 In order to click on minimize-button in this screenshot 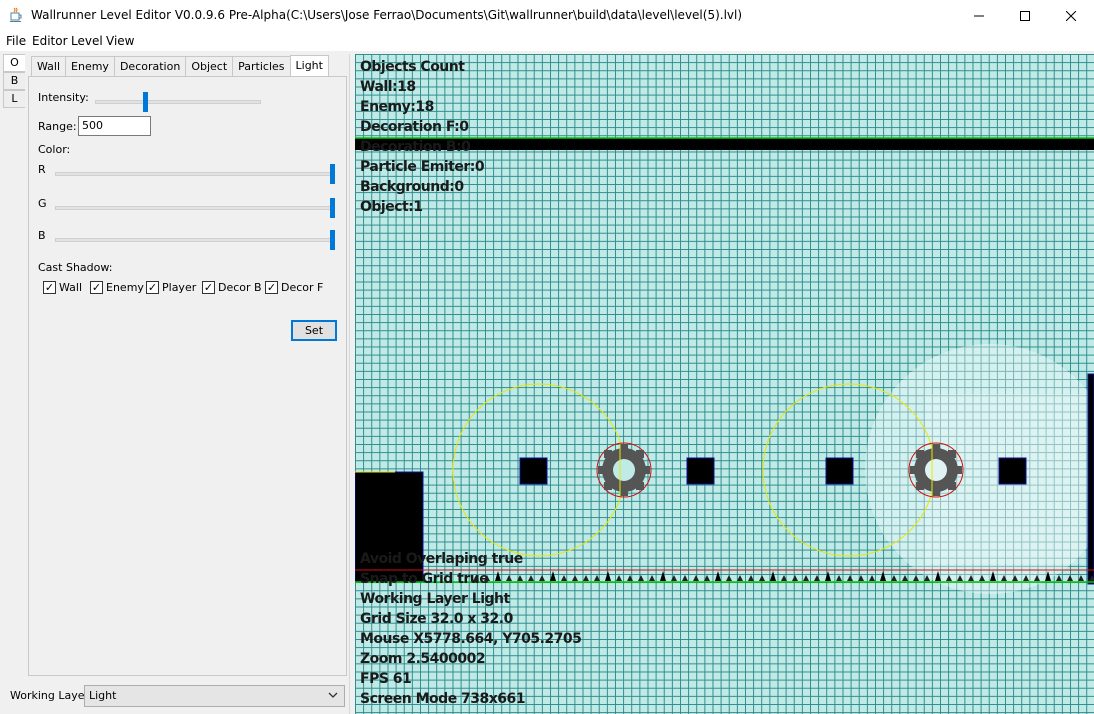, I will do `click(979, 15)`.